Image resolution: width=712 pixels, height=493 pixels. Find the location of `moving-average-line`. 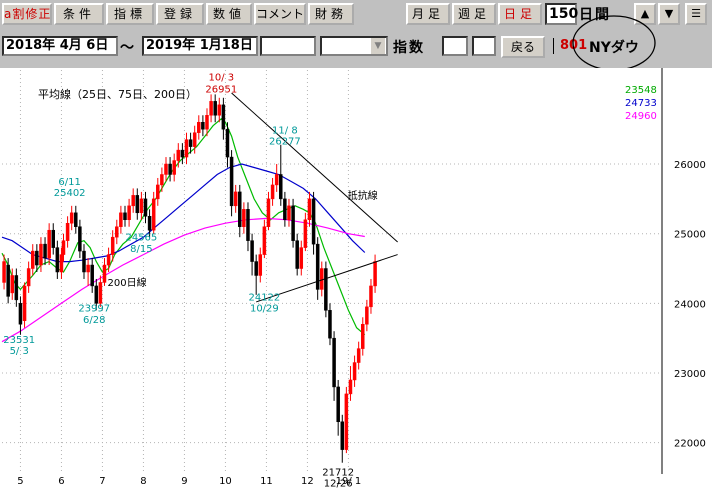

moving-average-line is located at coordinates (183, 280).